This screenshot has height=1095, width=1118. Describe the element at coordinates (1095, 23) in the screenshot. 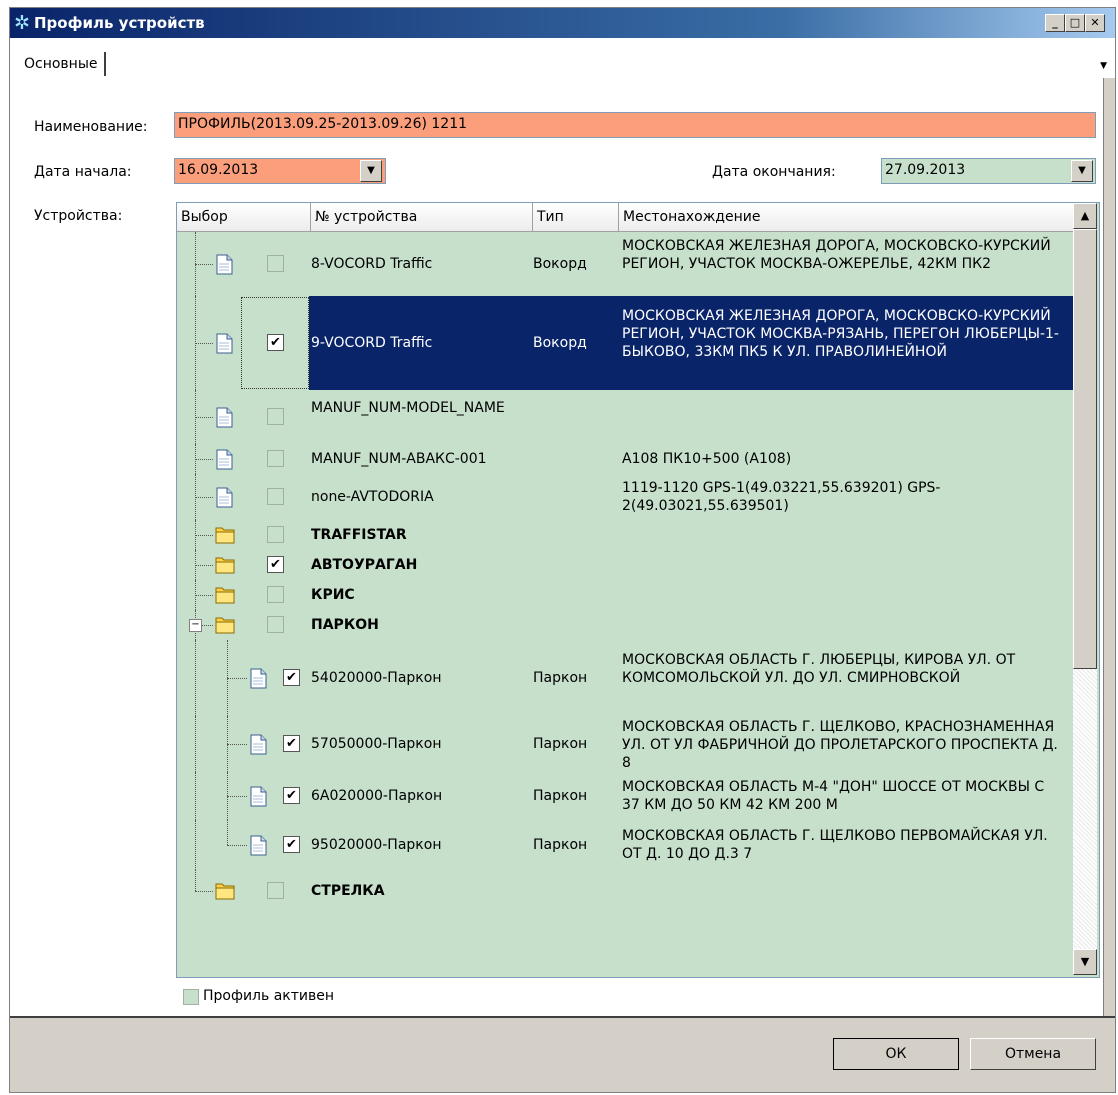

I see `close-button: ✕` at that location.